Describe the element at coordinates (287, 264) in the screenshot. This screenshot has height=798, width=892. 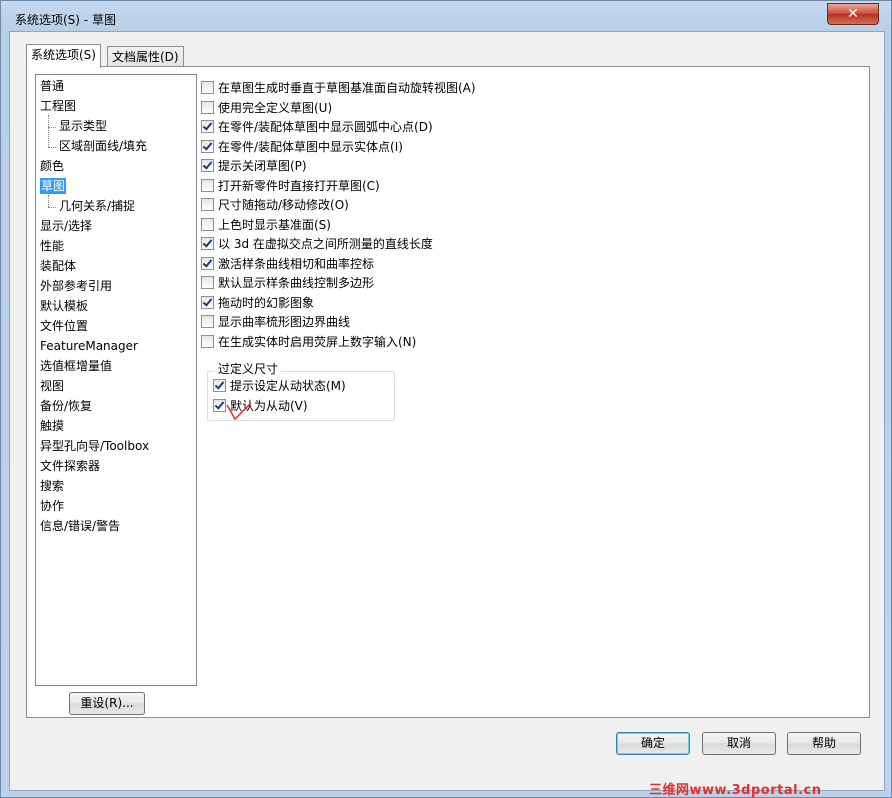
I see `option-checkbox-row: 激活样条曲线相切和曲率控标` at that location.